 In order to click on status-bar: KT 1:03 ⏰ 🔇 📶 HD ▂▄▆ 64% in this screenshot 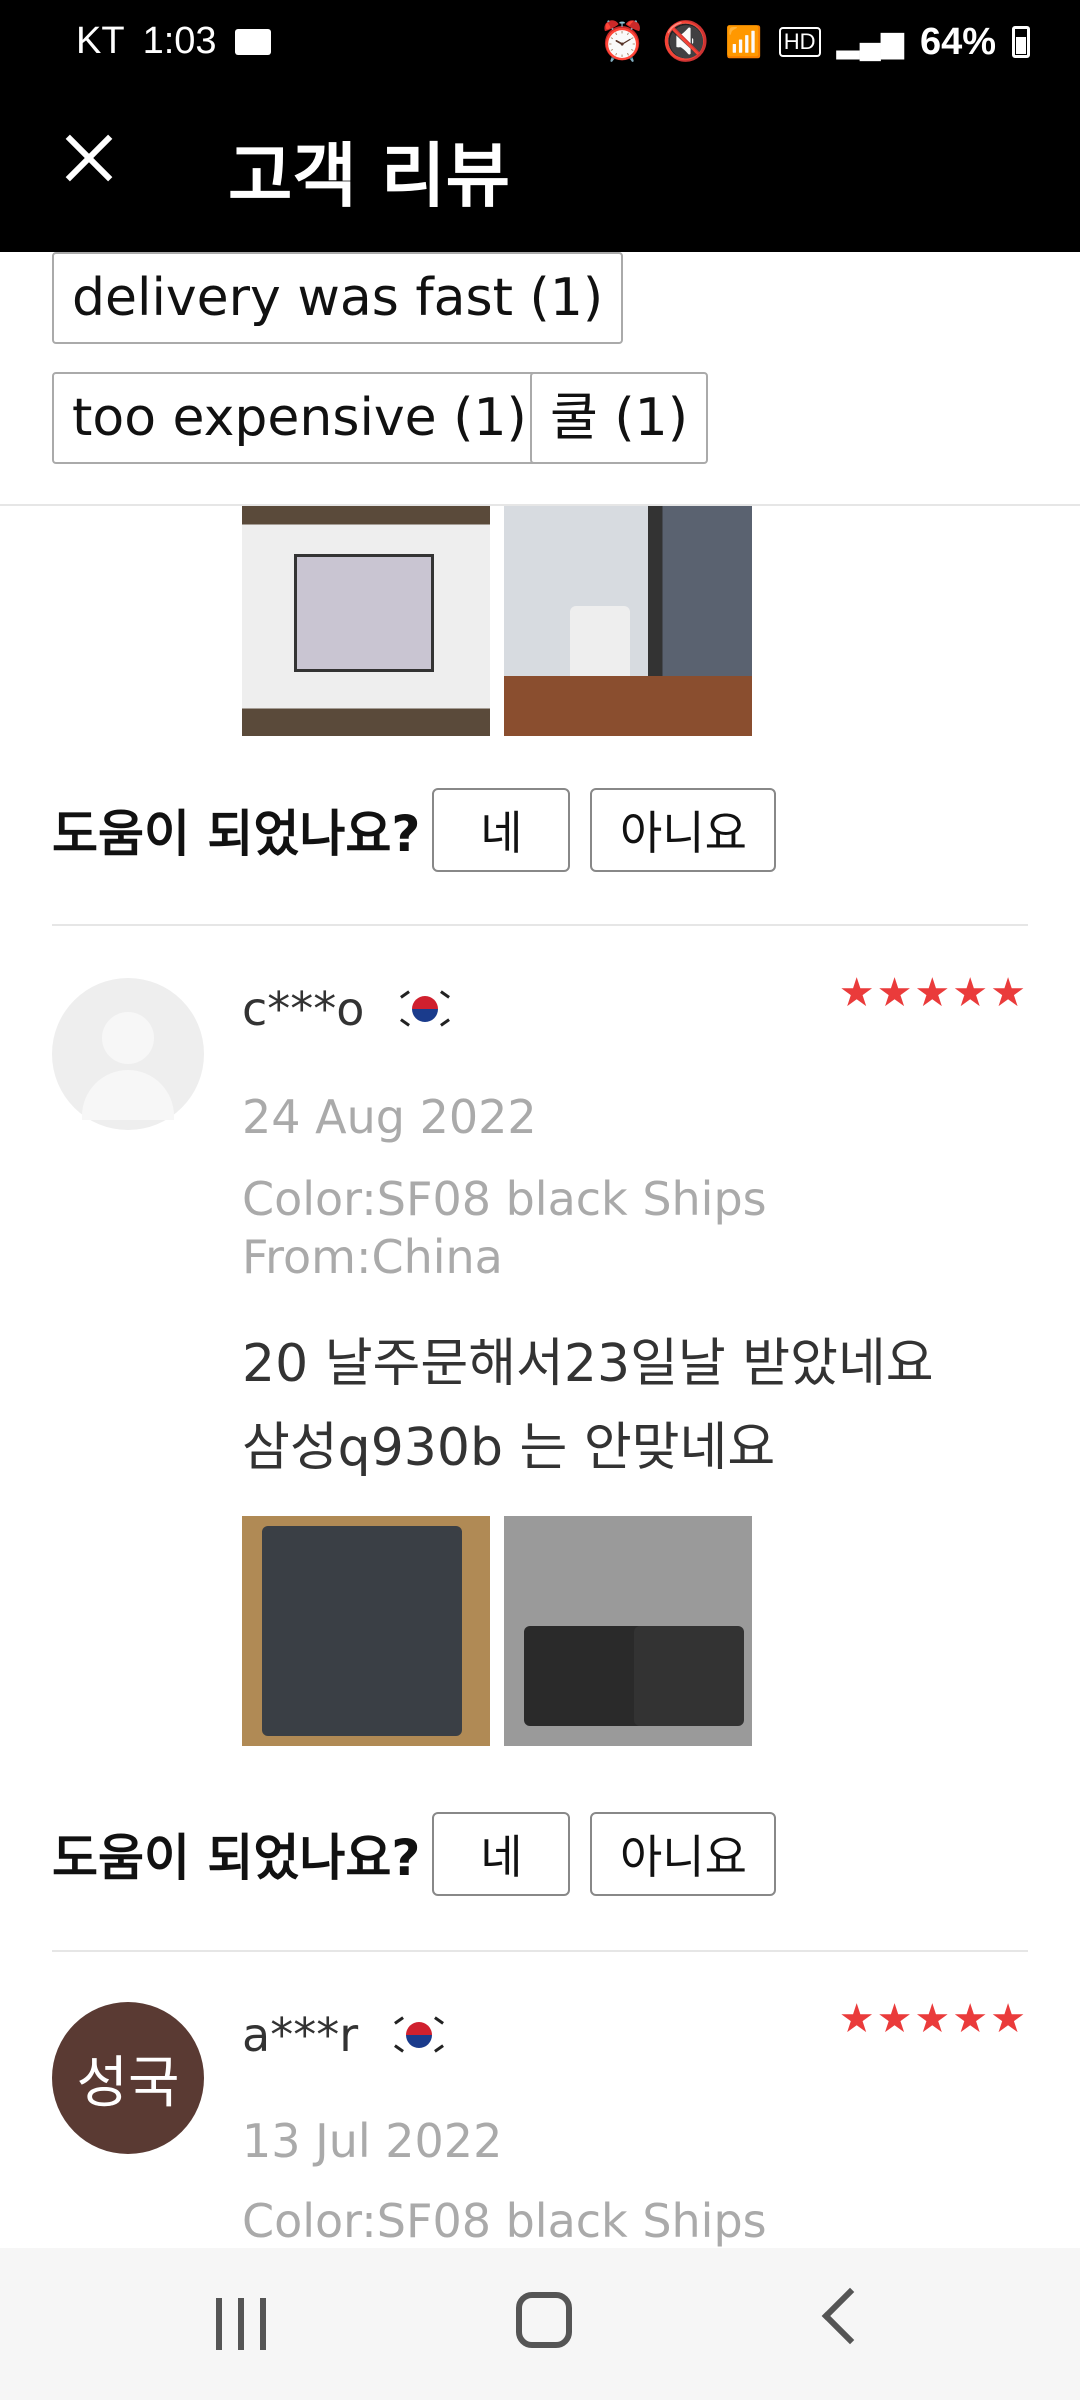, I will do `click(540, 44)`.